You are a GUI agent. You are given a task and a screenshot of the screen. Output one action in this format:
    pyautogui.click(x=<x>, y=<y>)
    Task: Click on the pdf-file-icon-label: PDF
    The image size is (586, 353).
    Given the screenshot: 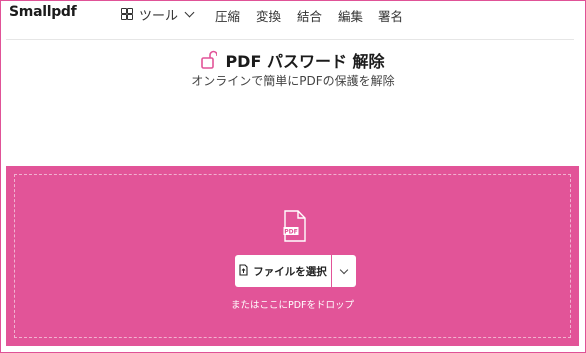 What is the action you would take?
    pyautogui.click(x=290, y=232)
    